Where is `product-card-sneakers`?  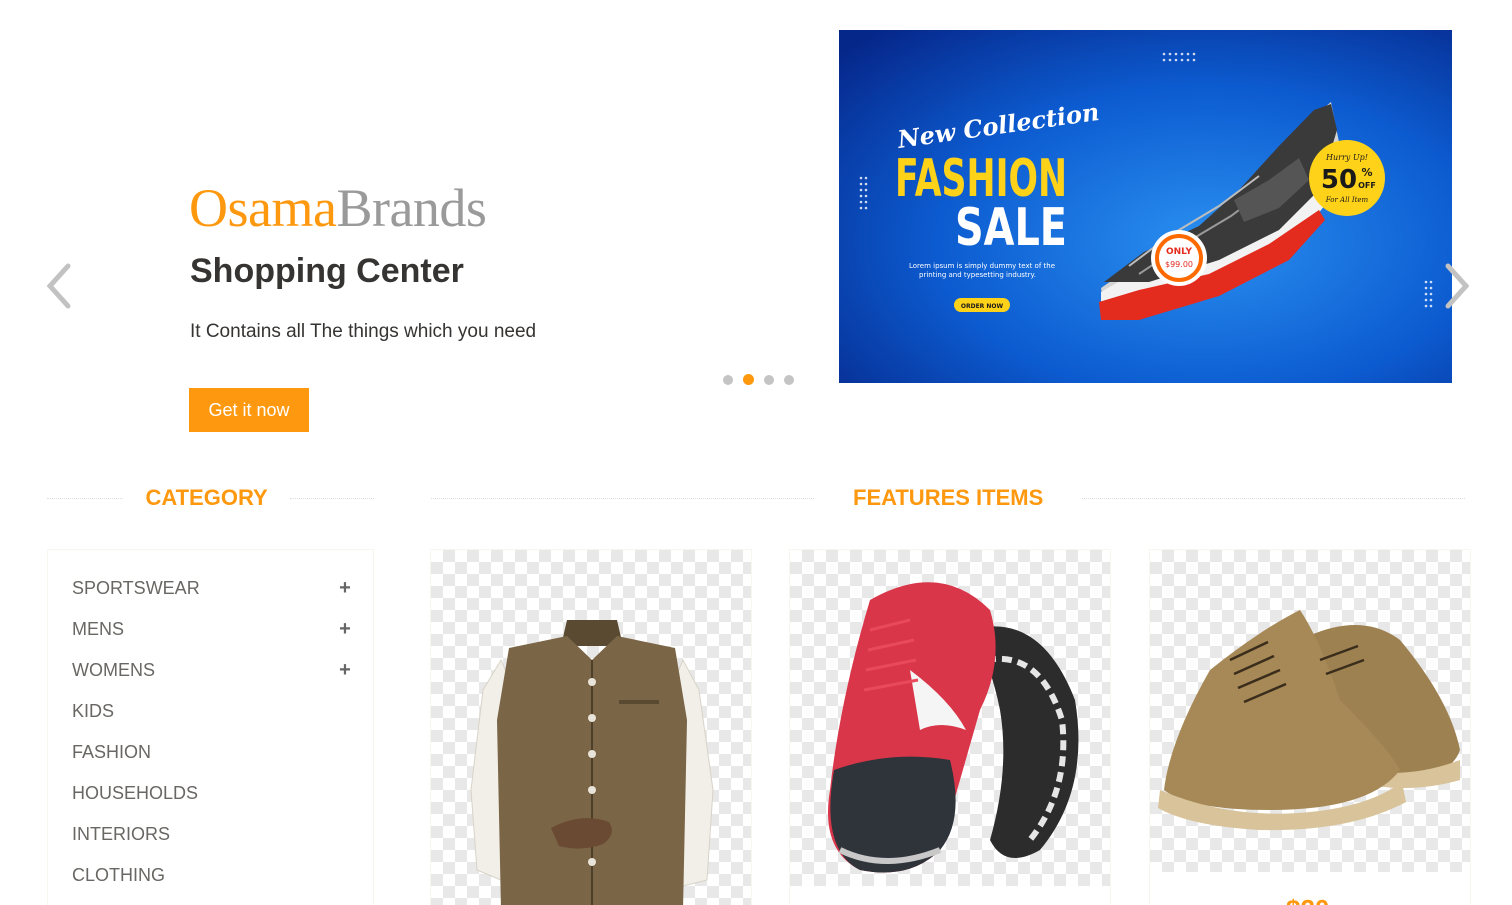
product-card-sneakers is located at coordinates (950, 727).